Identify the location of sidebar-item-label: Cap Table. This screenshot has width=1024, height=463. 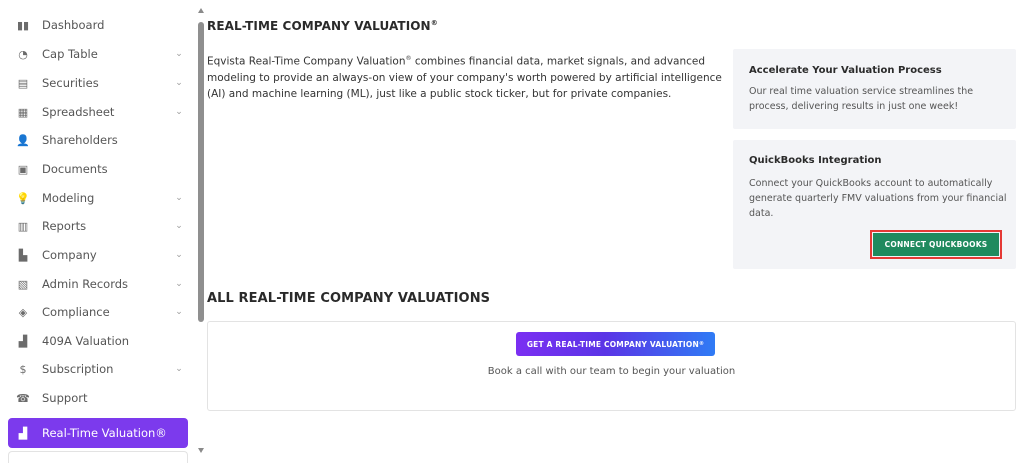
(70, 54).